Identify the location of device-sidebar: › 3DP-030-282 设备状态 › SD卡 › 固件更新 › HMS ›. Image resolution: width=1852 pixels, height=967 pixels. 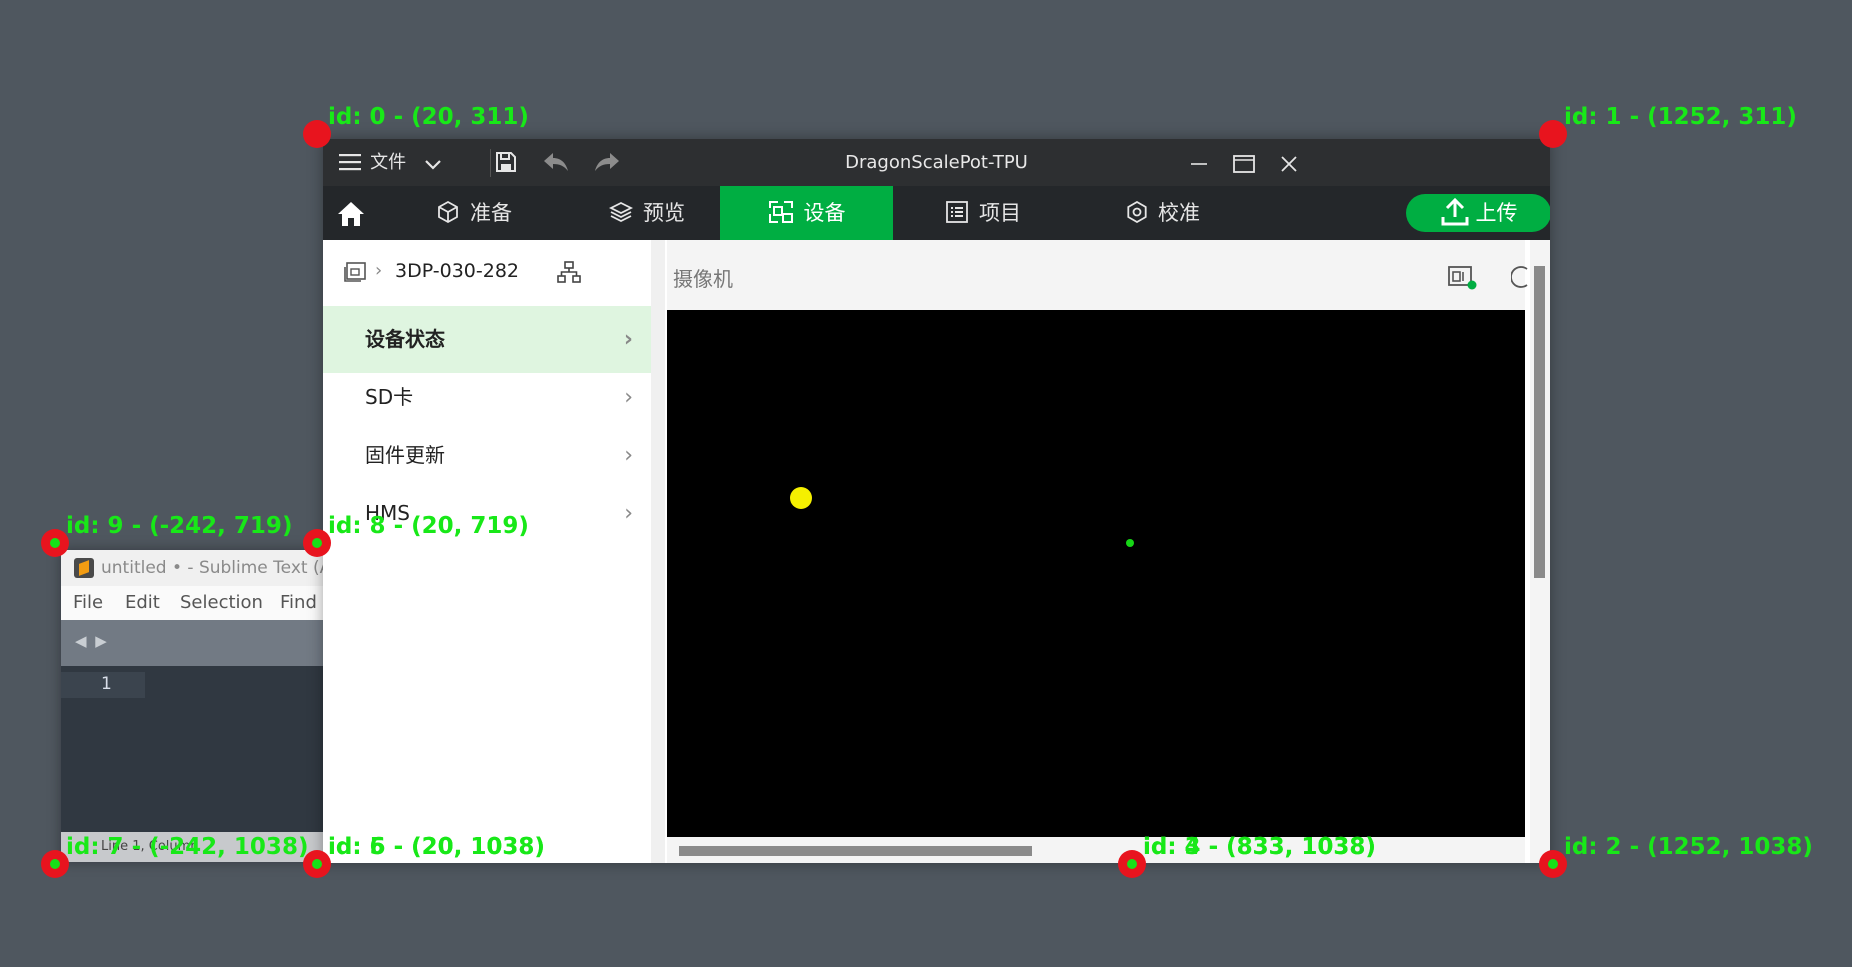
(487, 551).